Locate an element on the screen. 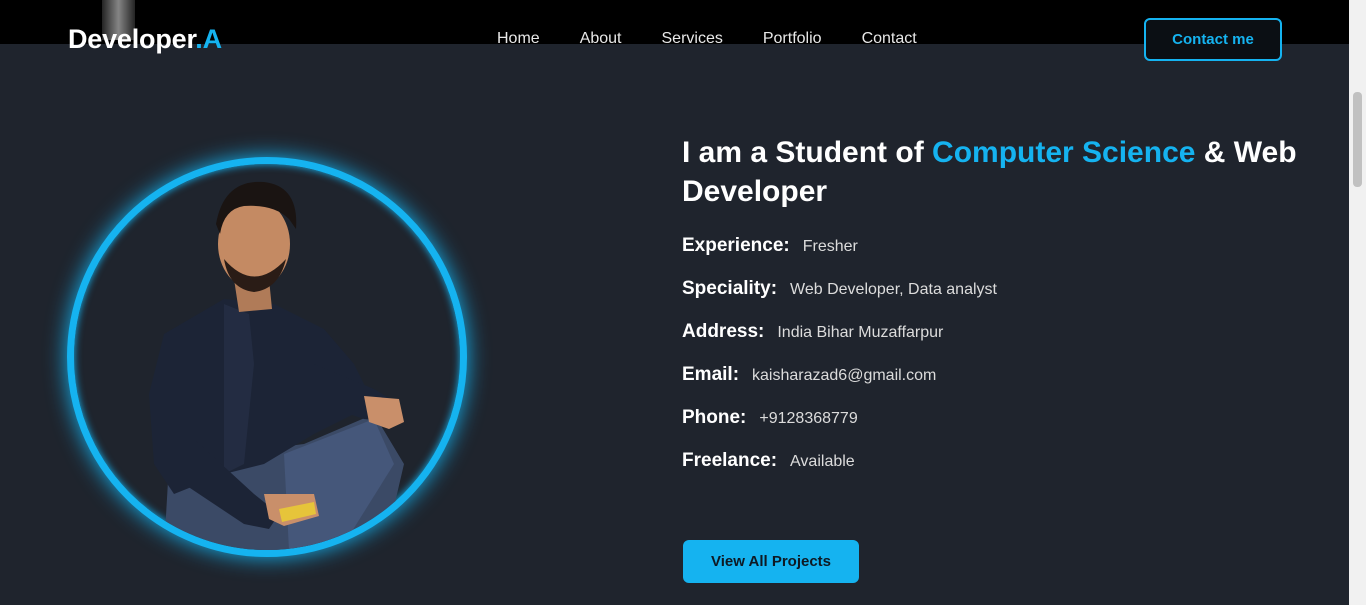 The width and height of the screenshot is (1366, 605). detail-label: Experience: is located at coordinates (736, 245).